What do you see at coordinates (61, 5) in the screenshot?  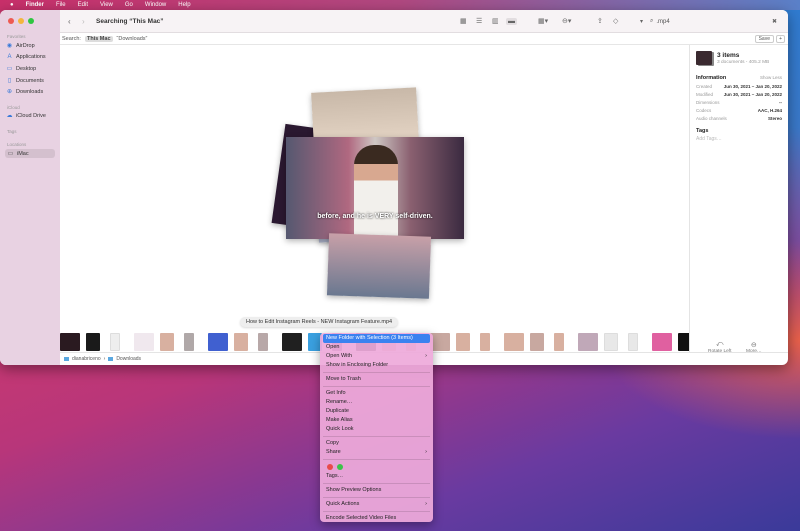 I see `menu-file: File` at bounding box center [61, 5].